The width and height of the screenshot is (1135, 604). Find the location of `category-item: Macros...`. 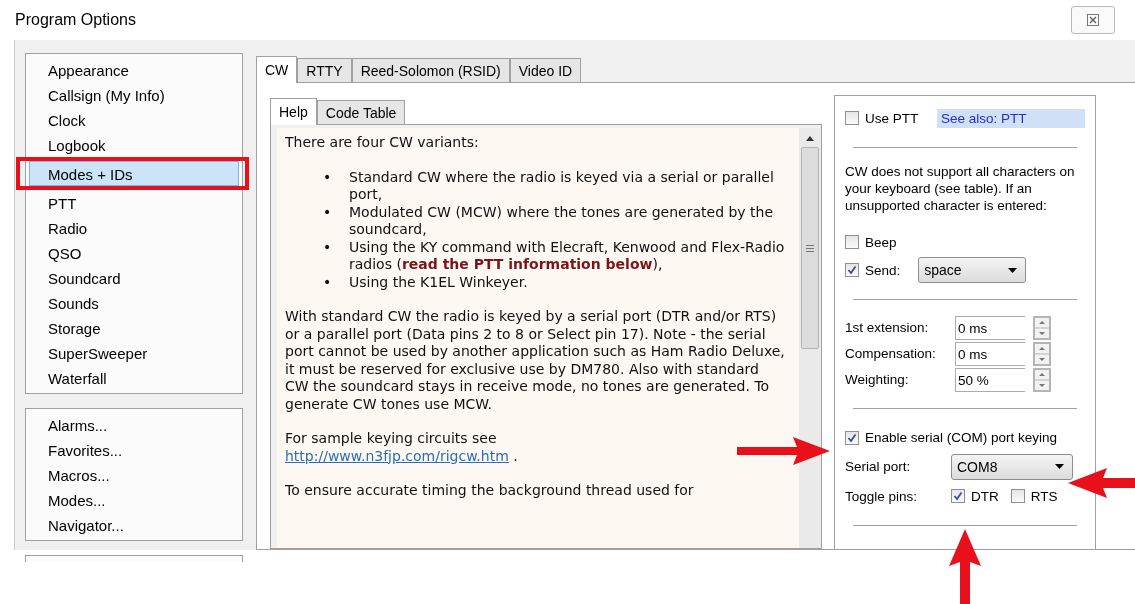

category-item: Macros... is located at coordinates (134, 474).